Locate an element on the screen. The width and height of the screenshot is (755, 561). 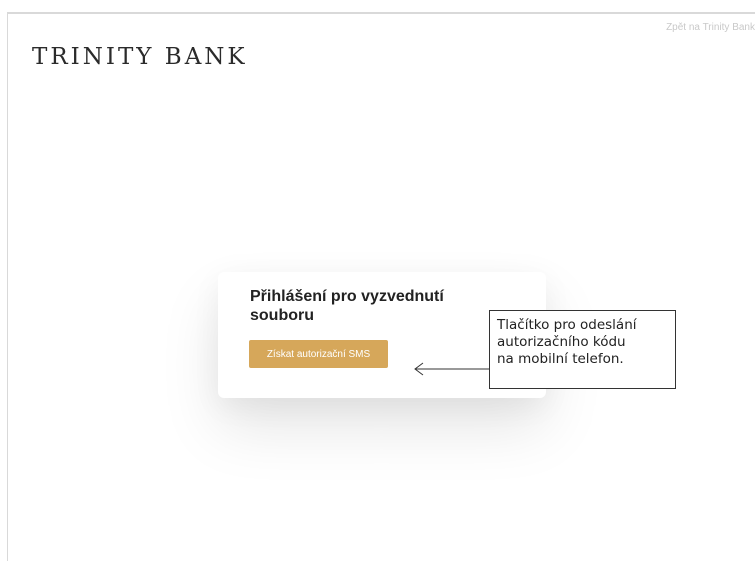
annotation-line-3: na mobilní telefon. is located at coordinates (560, 359).